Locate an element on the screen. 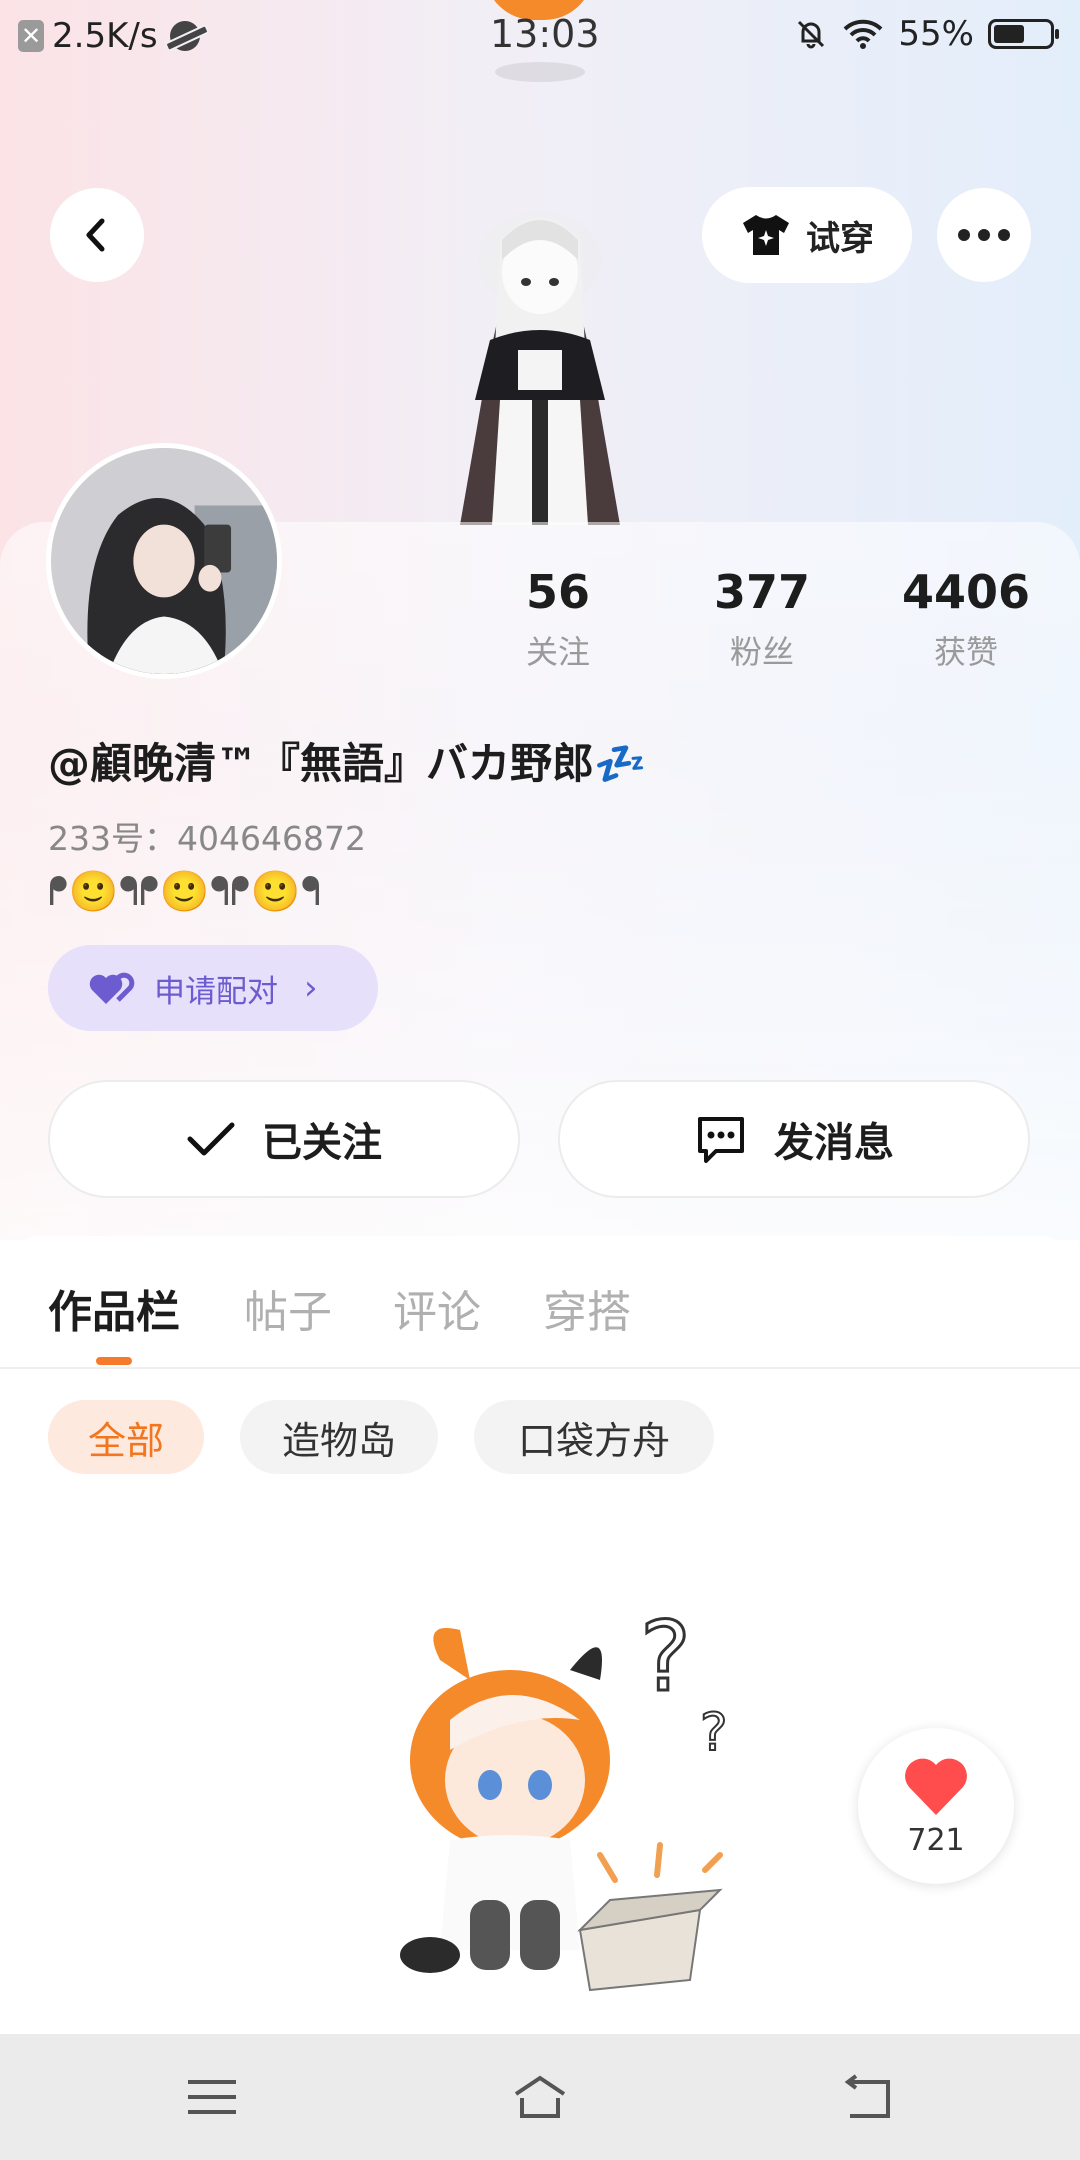 Image resolution: width=1080 pixels, height=2160 pixels. stat-label: 获赞 is located at coordinates (965, 652).